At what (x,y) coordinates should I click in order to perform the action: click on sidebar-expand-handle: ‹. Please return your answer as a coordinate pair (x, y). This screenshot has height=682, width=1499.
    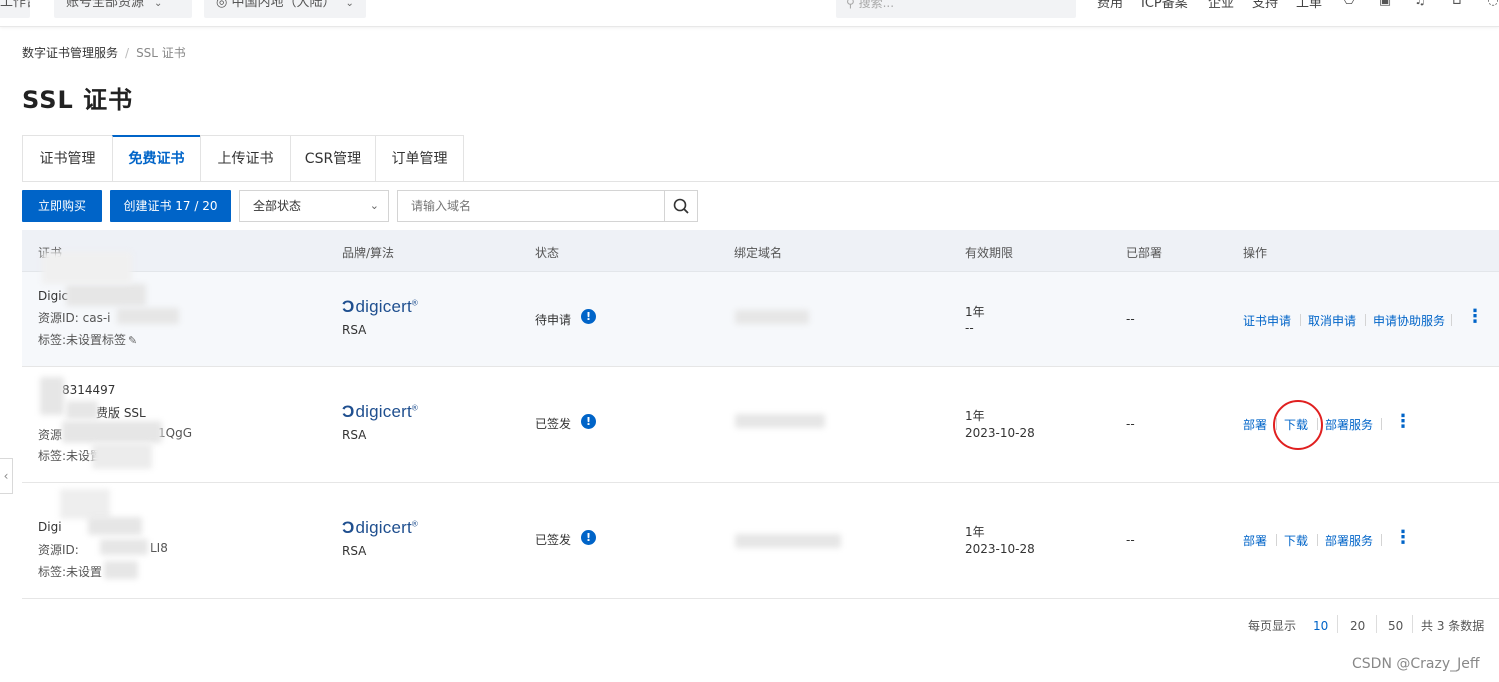
    Looking at the image, I should click on (6, 476).